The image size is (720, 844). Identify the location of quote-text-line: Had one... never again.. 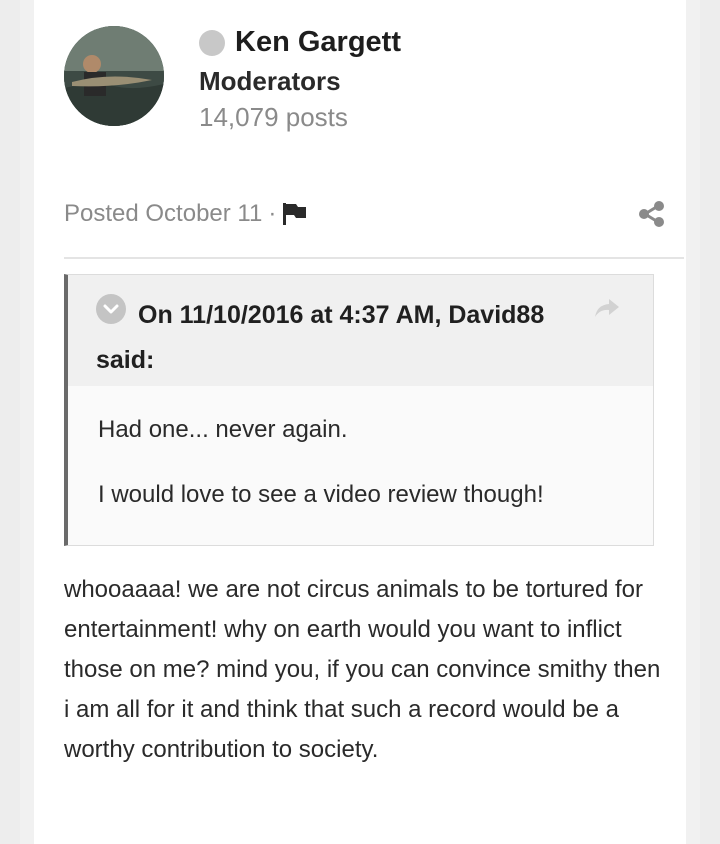
(223, 429).